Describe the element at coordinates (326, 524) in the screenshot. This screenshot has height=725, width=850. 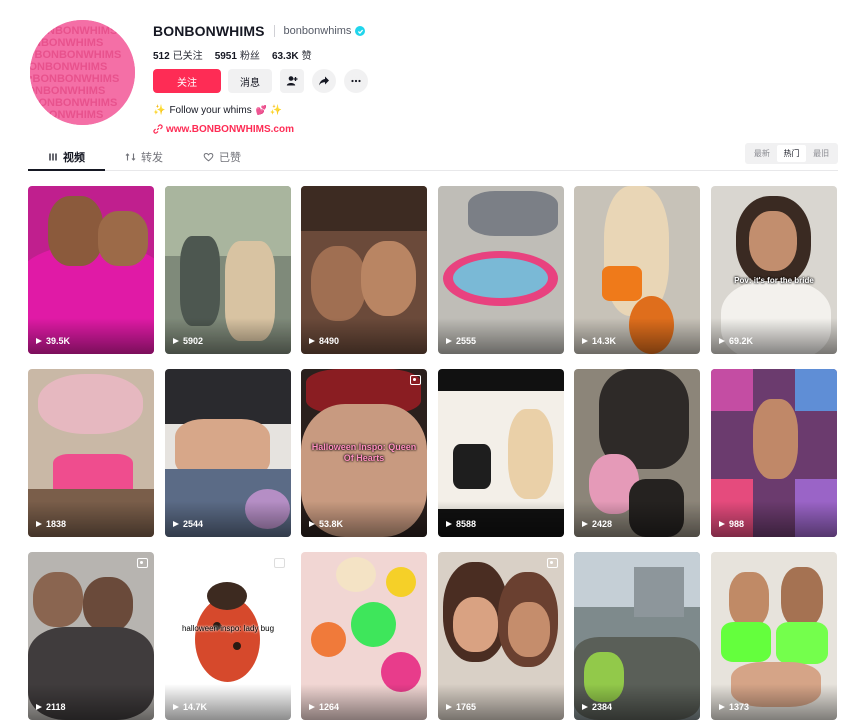
I see `video-views: 53.8K` at that location.